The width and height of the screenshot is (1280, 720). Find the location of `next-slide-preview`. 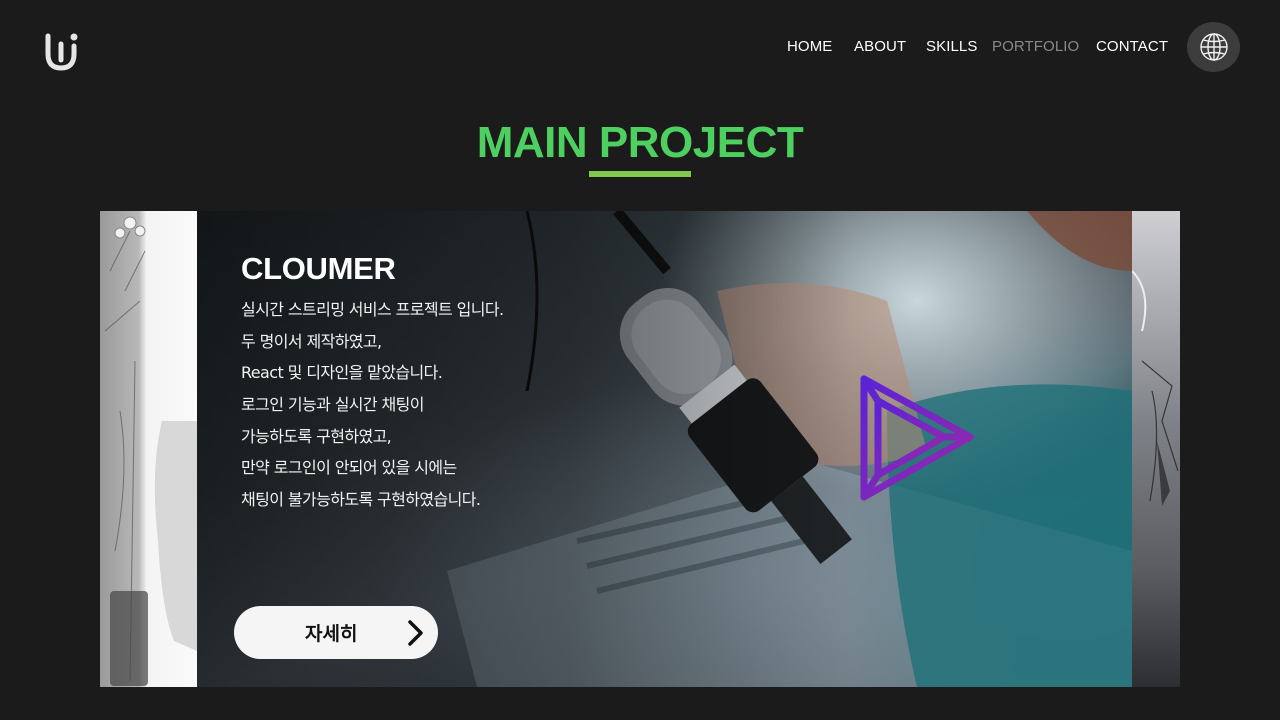

next-slide-preview is located at coordinates (1155, 449).